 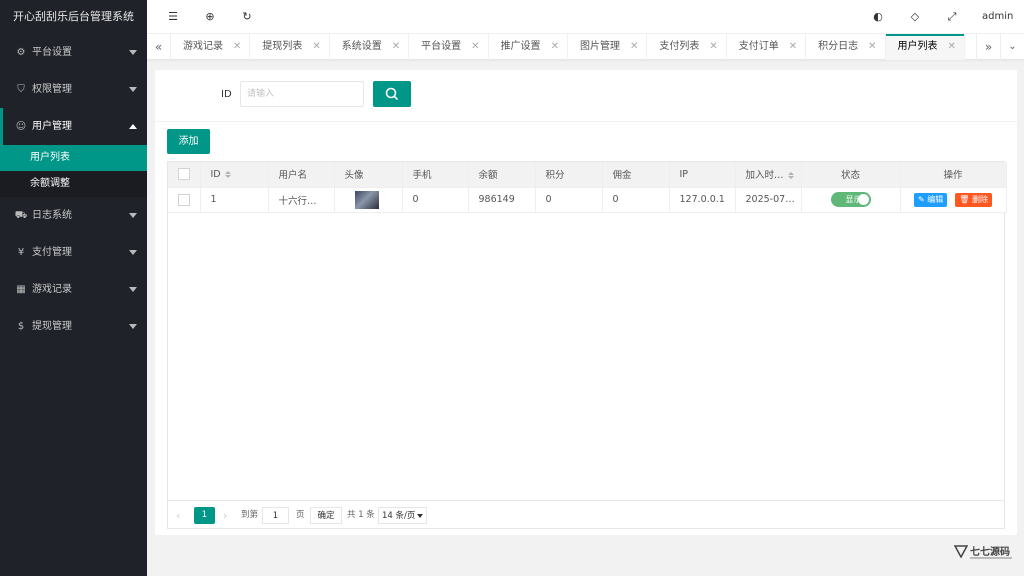 What do you see at coordinates (402, 515) in the screenshot?
I see `page-size-select: 14 条/页` at bounding box center [402, 515].